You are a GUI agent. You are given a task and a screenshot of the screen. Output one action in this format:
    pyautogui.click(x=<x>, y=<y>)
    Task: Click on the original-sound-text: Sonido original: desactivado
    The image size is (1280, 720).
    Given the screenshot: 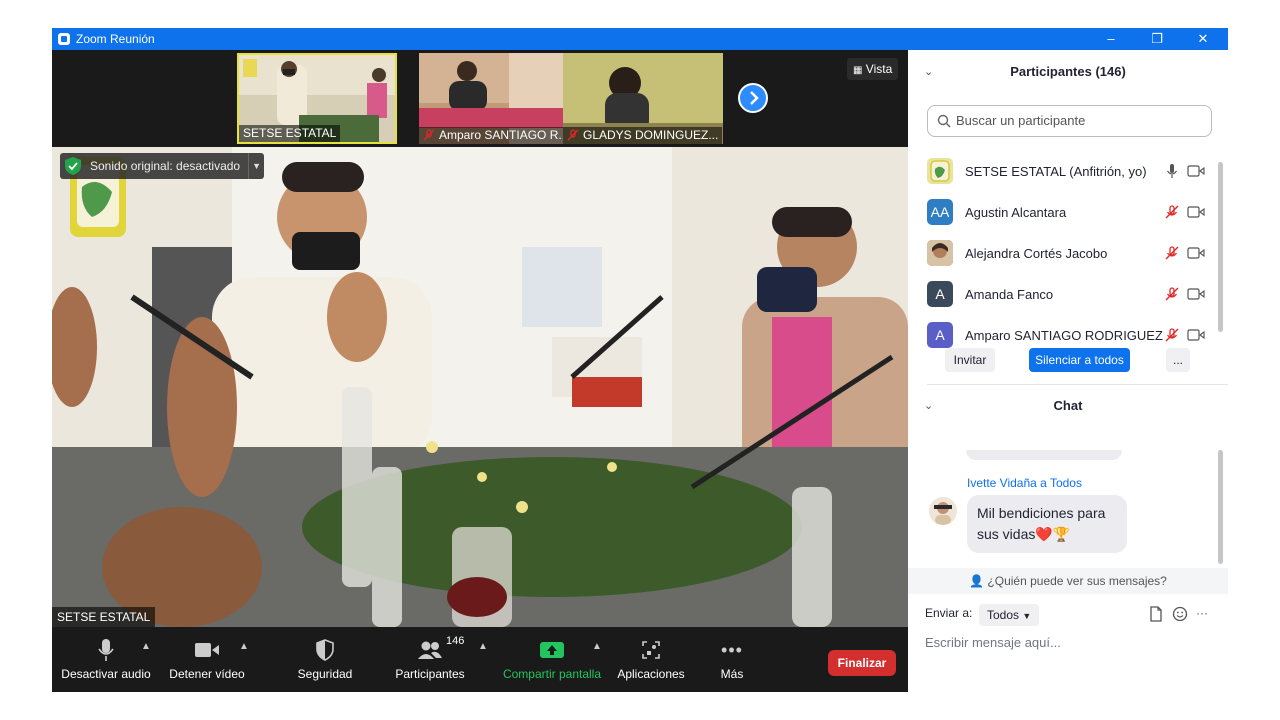 What is the action you would take?
    pyautogui.click(x=165, y=166)
    